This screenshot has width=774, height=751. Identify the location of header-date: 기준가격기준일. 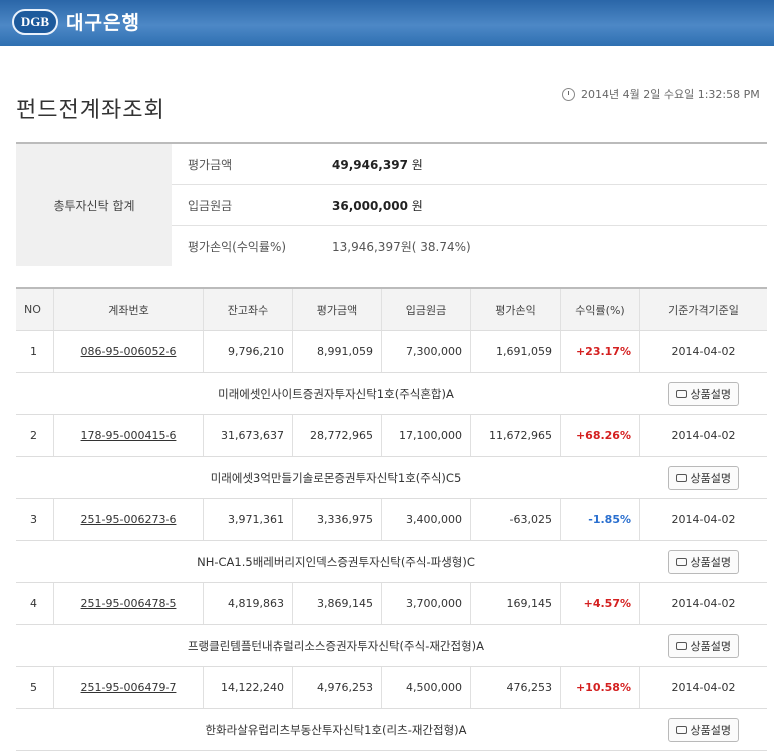
(703, 310).